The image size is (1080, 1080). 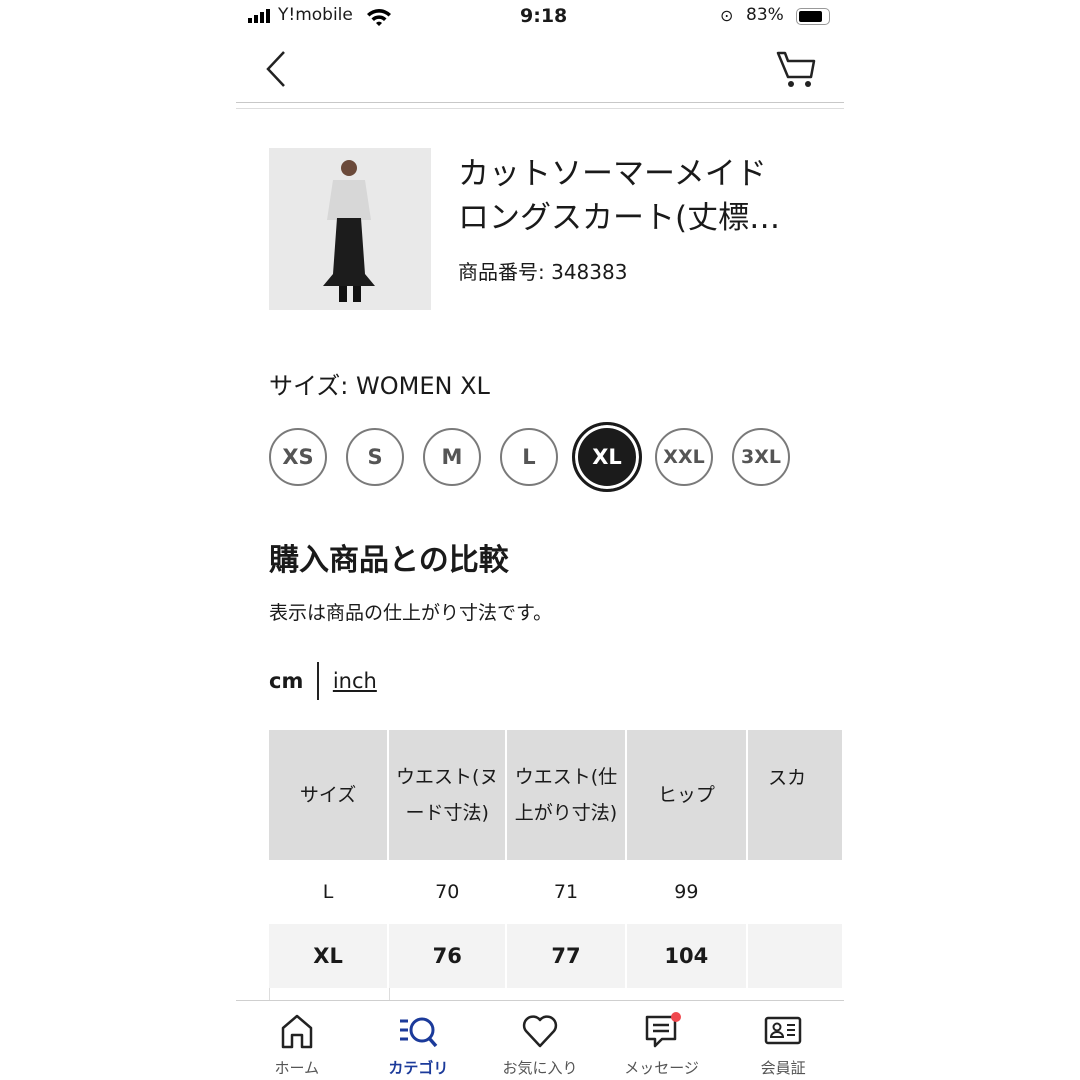 I want to click on table-cell: XL, so click(x=328, y=956).